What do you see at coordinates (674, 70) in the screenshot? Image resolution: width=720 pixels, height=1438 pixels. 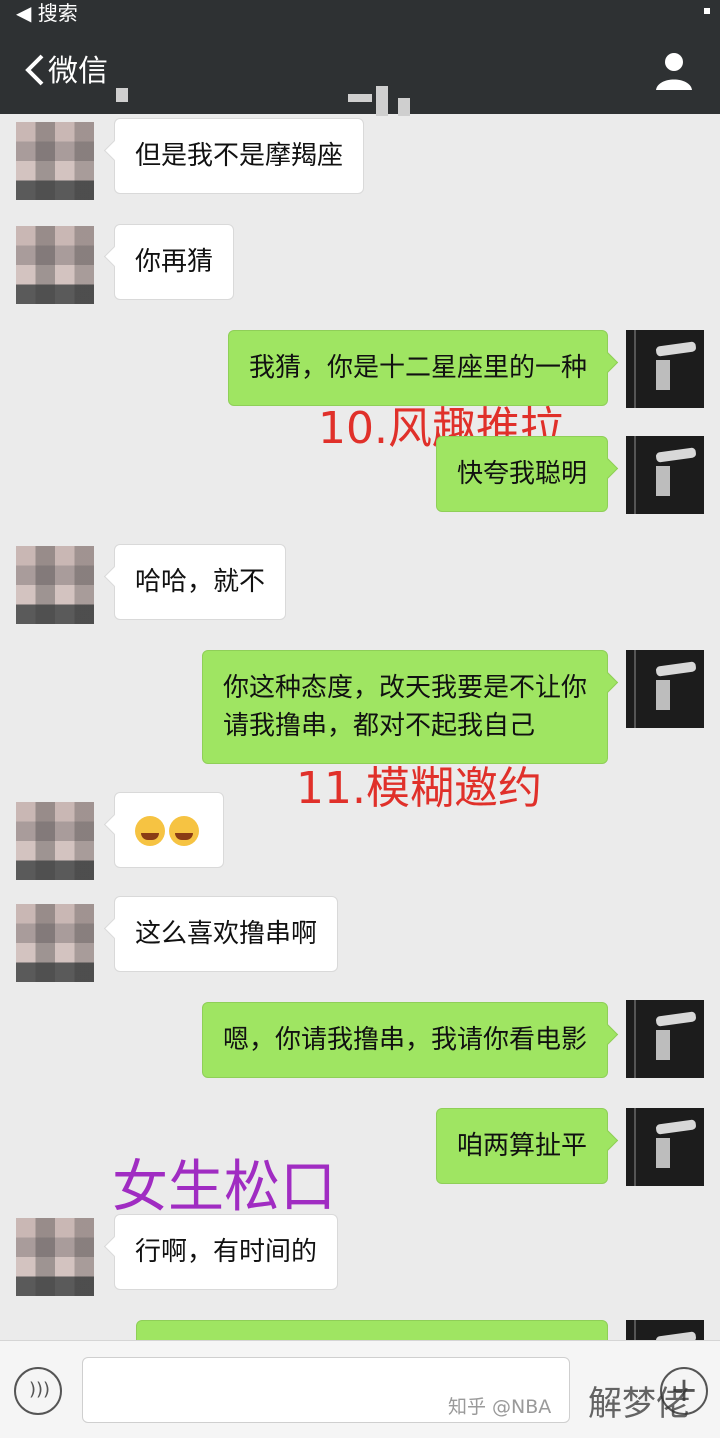 I see `profile-icon` at bounding box center [674, 70].